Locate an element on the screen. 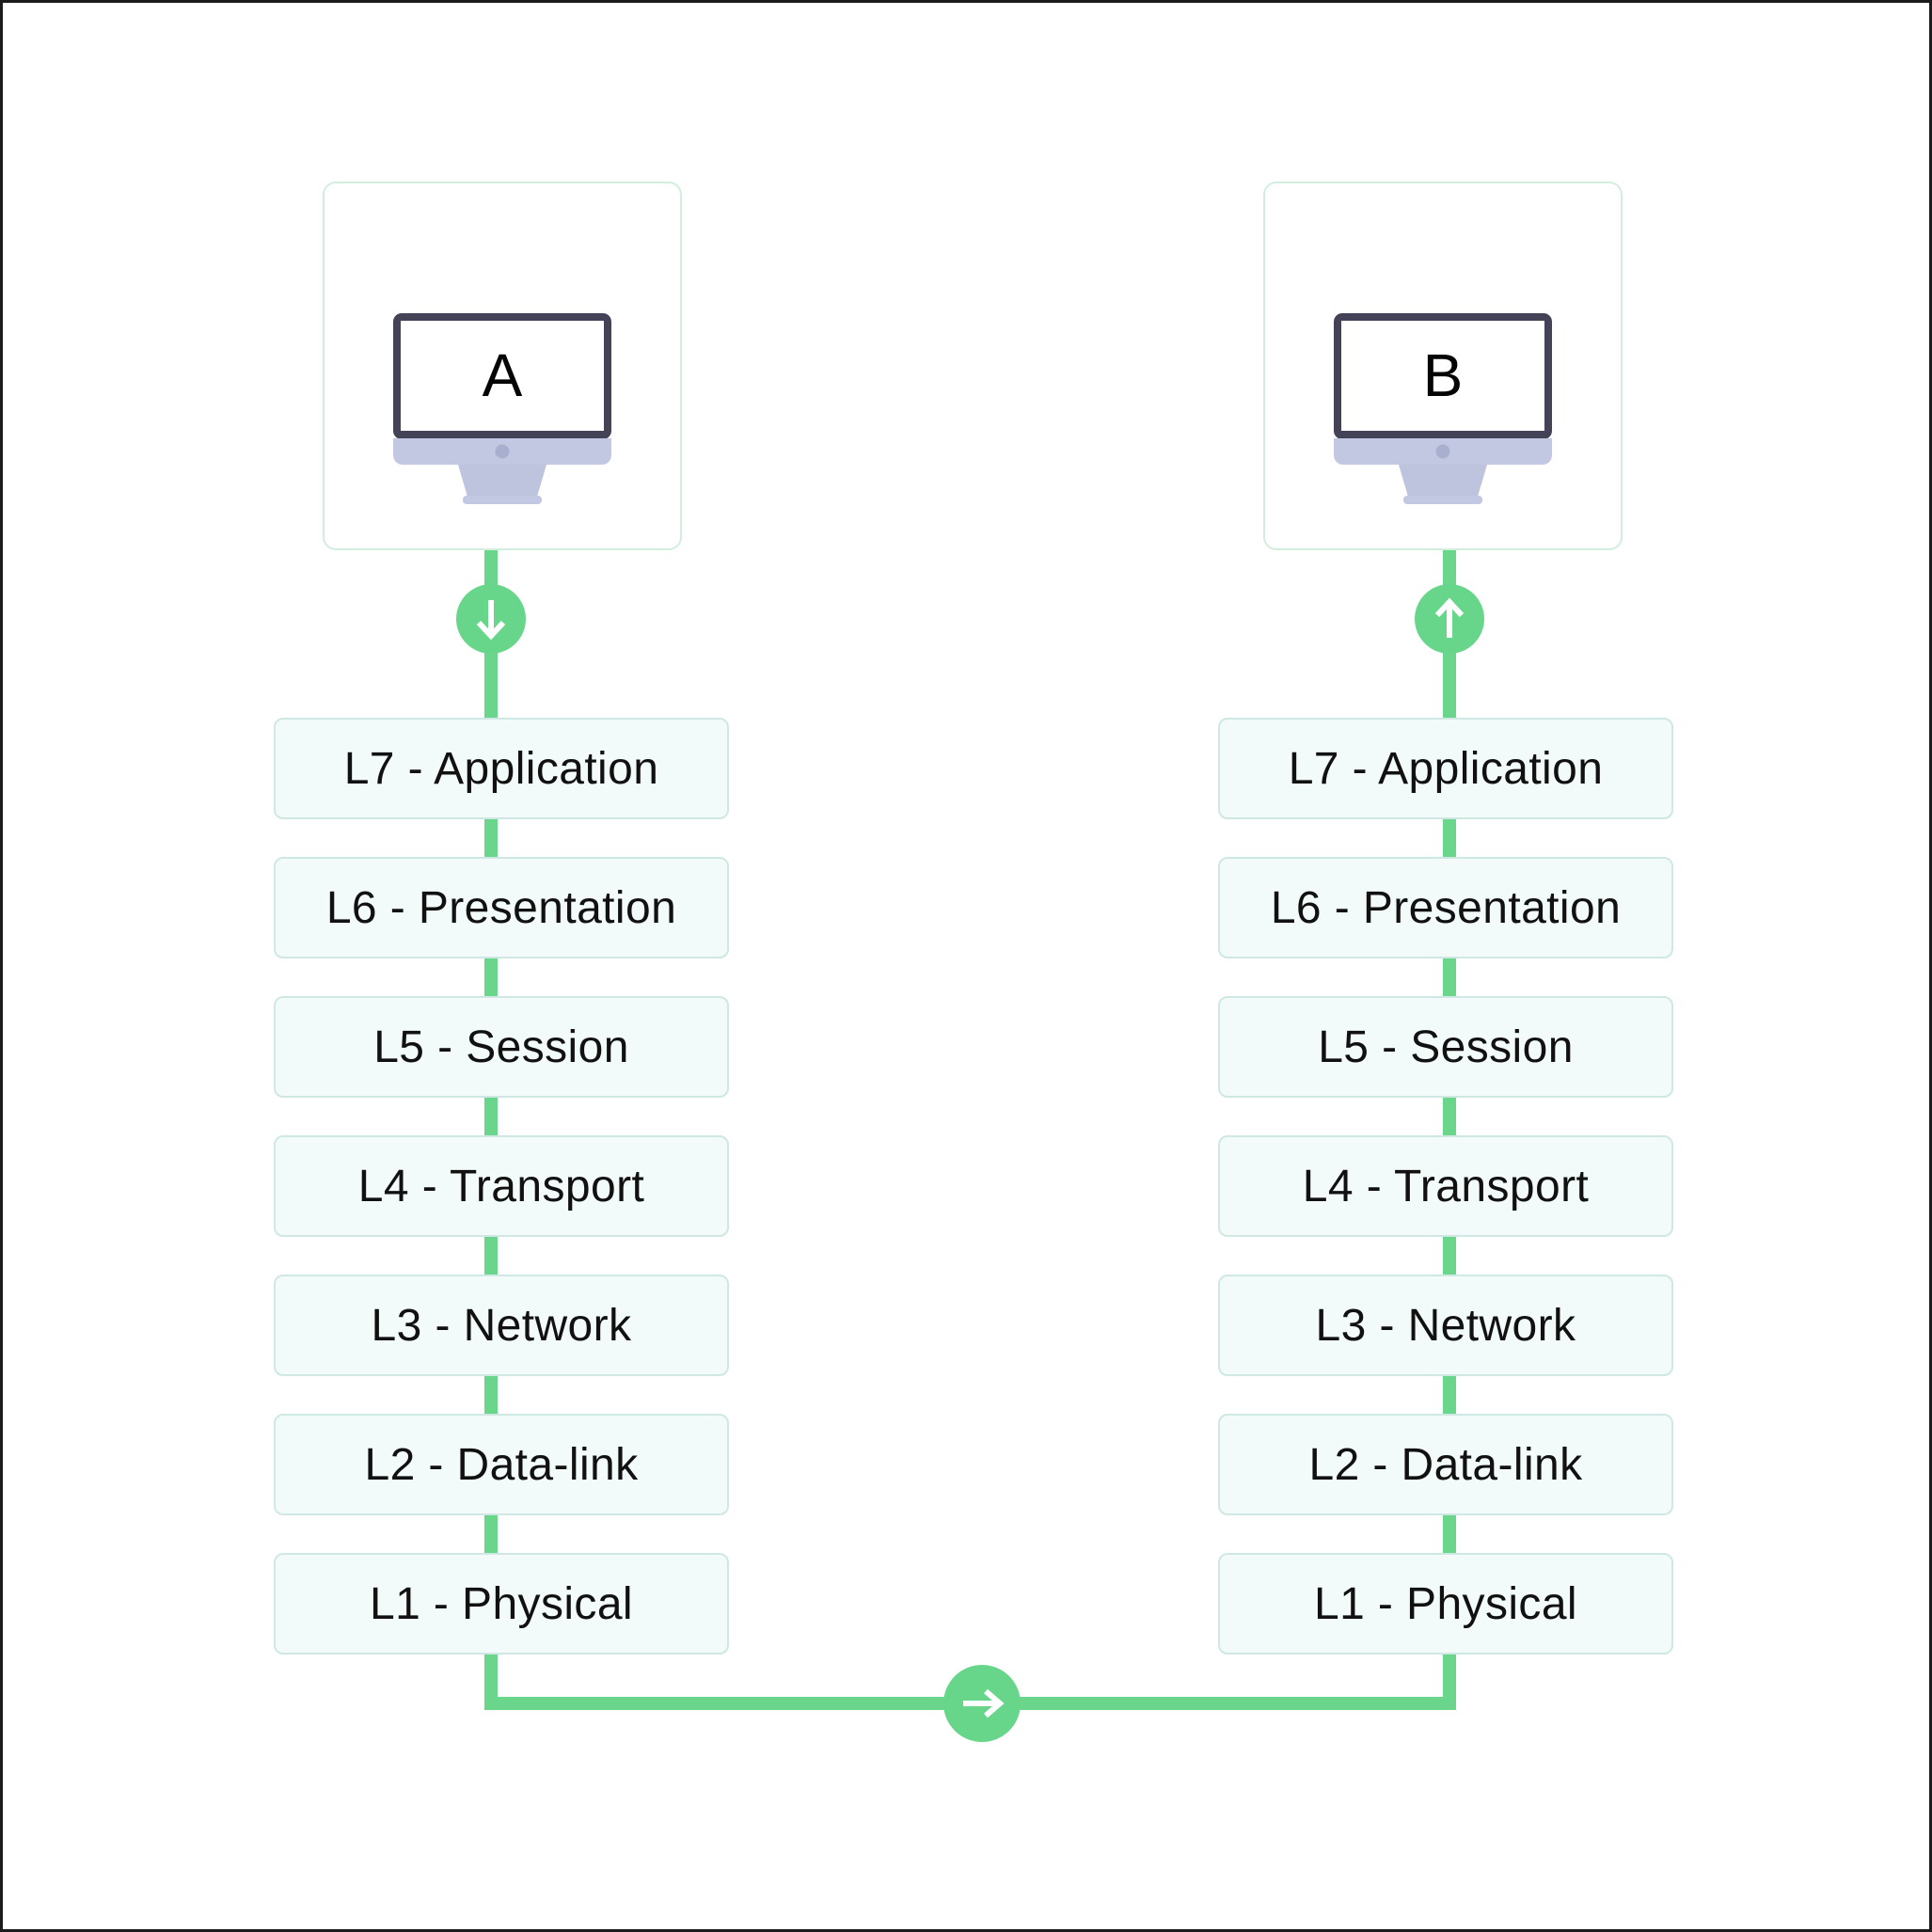 The width and height of the screenshot is (1932, 1932). layer-box-b-l7: L7 - Application is located at coordinates (1445, 768).